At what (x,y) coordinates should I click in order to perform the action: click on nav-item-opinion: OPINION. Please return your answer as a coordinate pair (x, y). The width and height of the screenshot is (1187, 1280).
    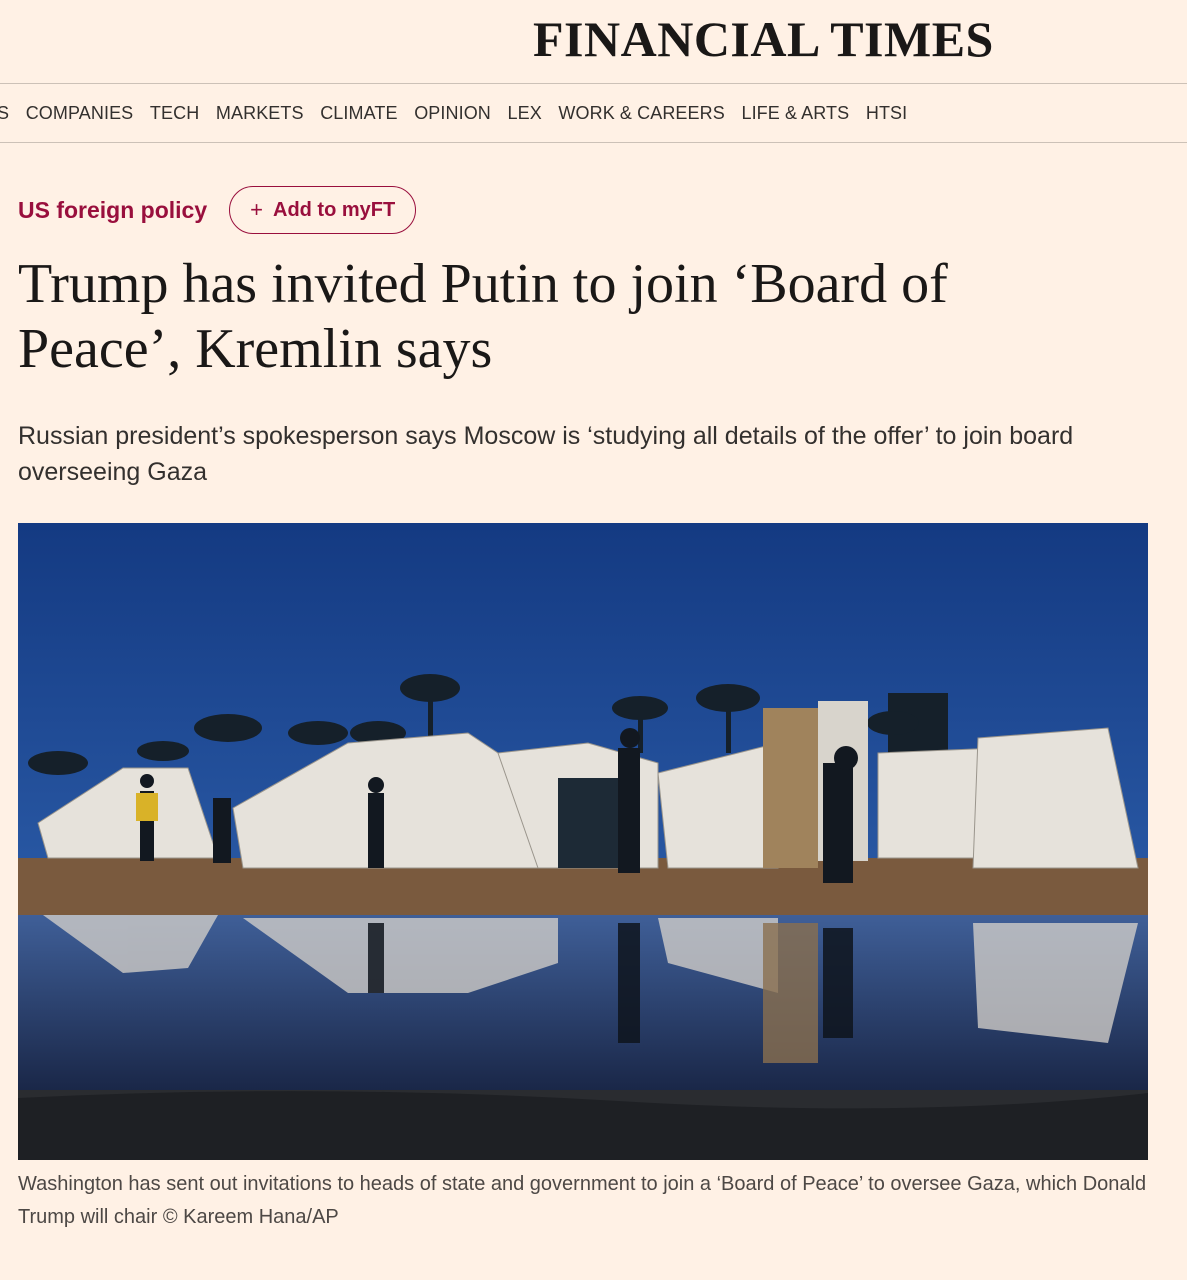
    Looking at the image, I should click on (452, 113).